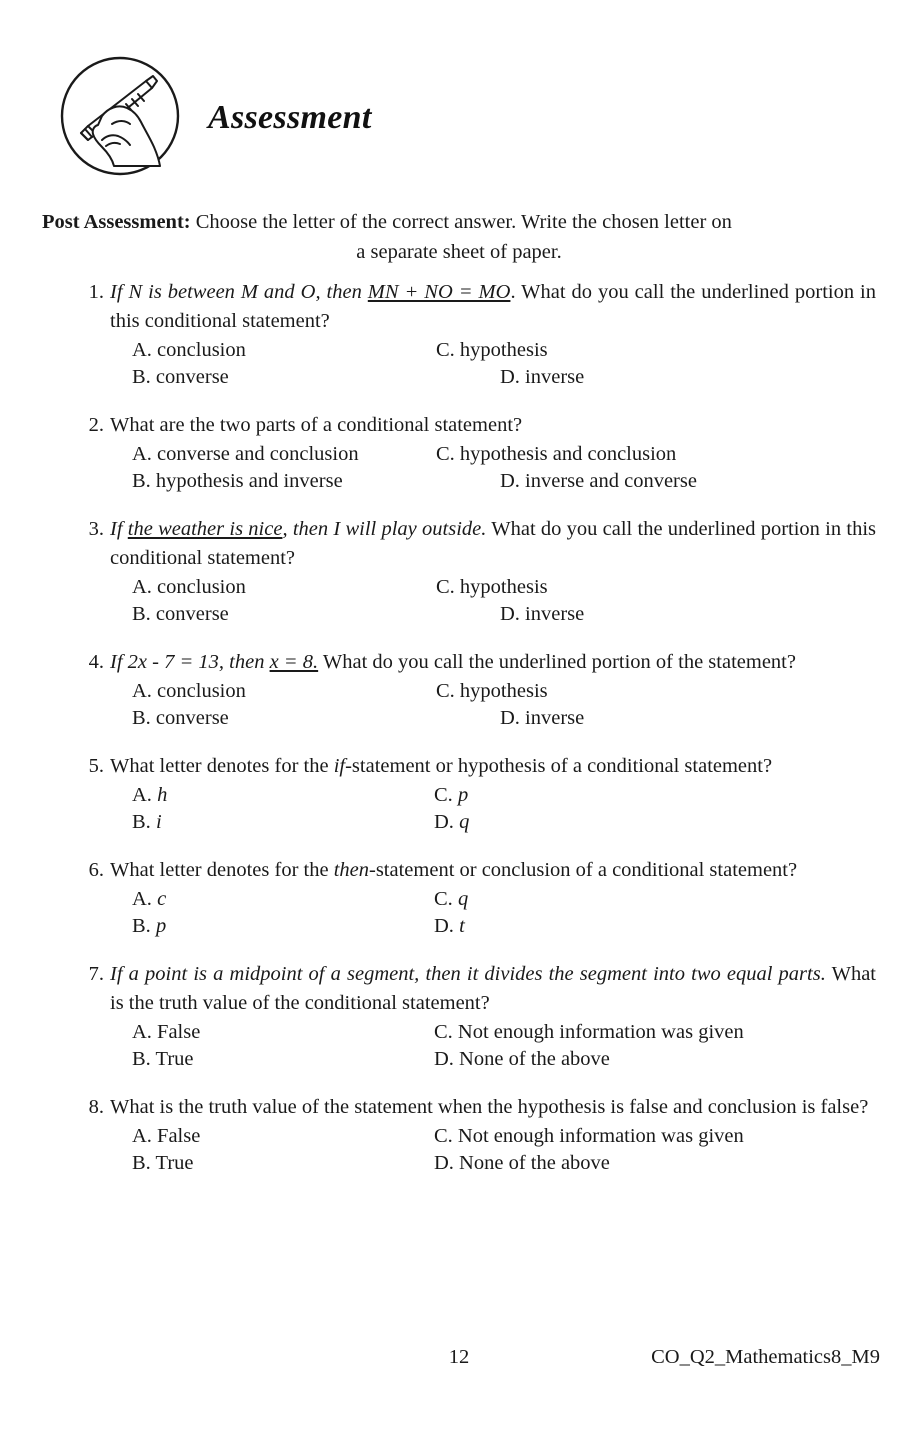 This screenshot has width=918, height=1435. What do you see at coordinates (96, 1107) in the screenshot?
I see `question-number: 8.` at bounding box center [96, 1107].